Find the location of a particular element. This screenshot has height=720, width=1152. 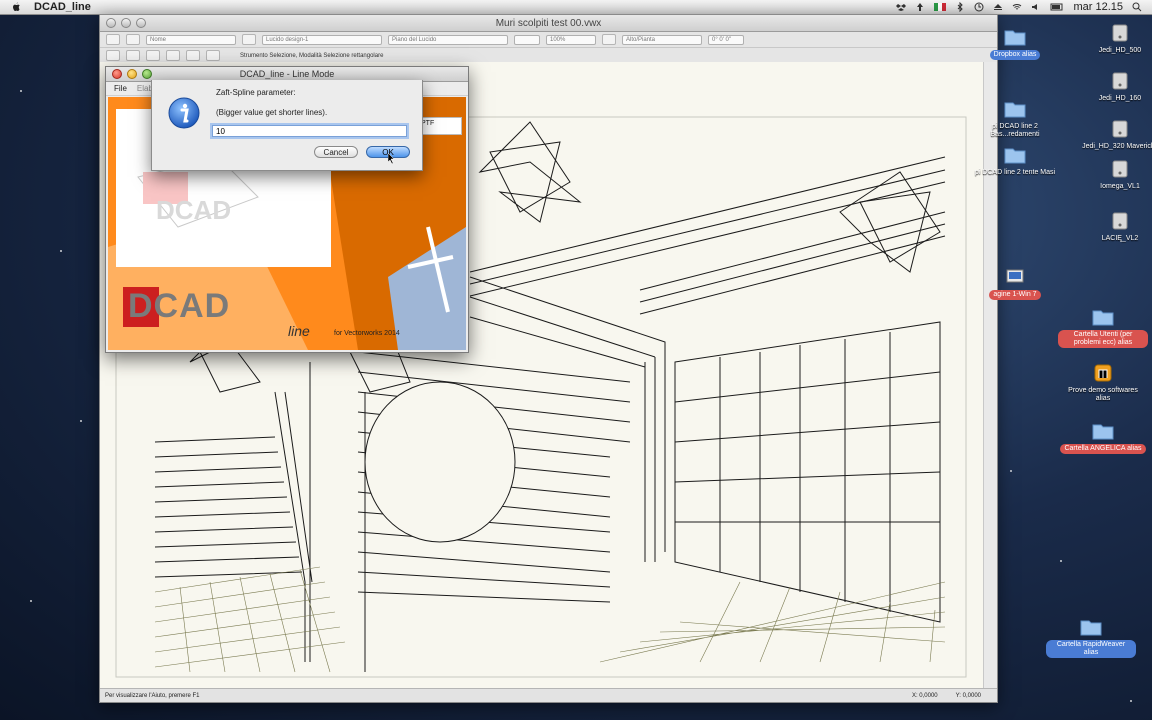

desktop-icon: Iomega_VL1 is located at coordinates (1113, 176).